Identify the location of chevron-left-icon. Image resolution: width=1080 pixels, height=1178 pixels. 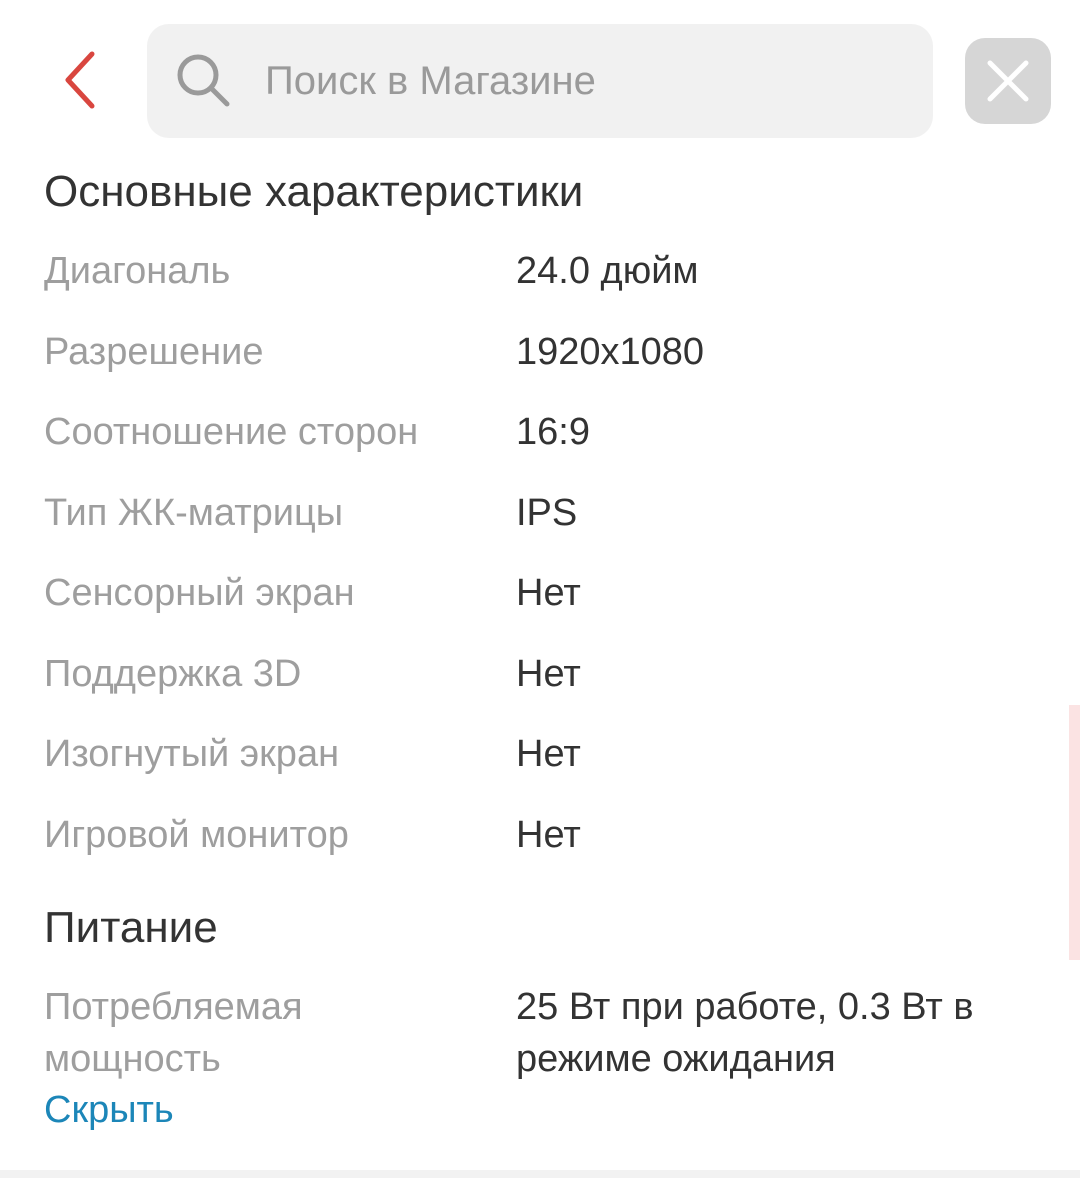
(80, 80).